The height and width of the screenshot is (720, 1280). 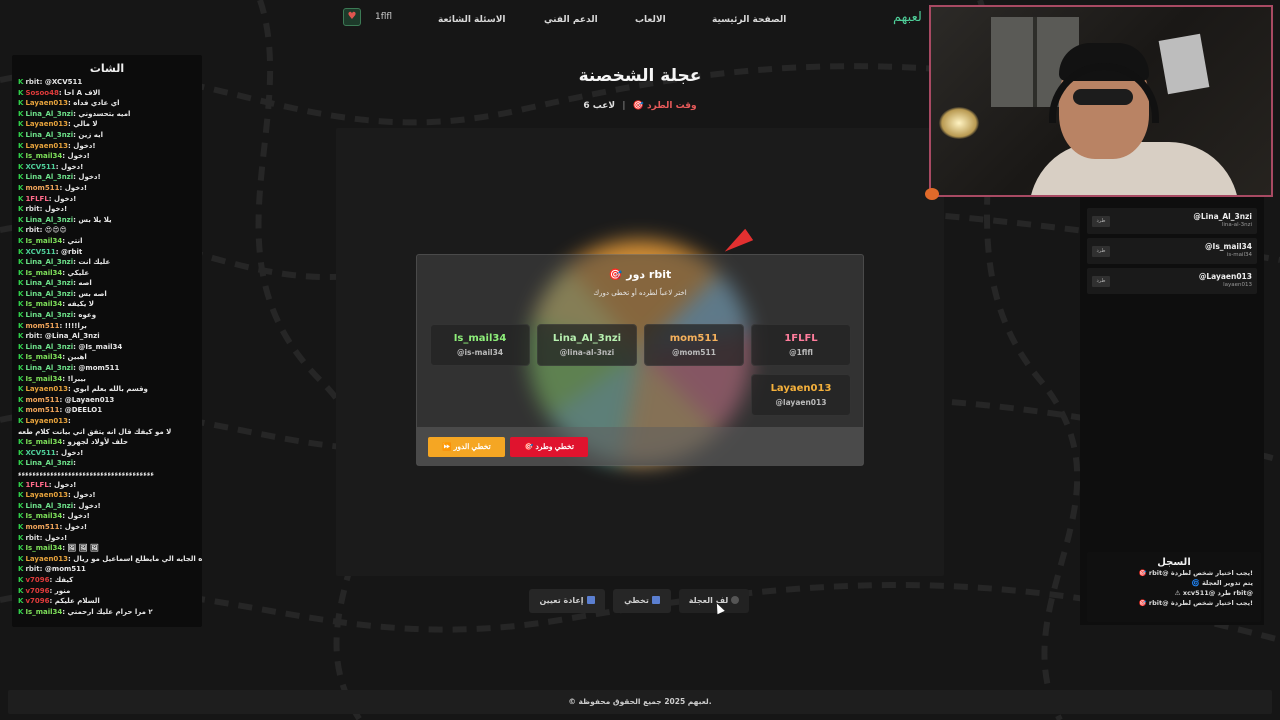 I want to click on chat-message: K 1FLFL: دخول!, so click(x=107, y=485).